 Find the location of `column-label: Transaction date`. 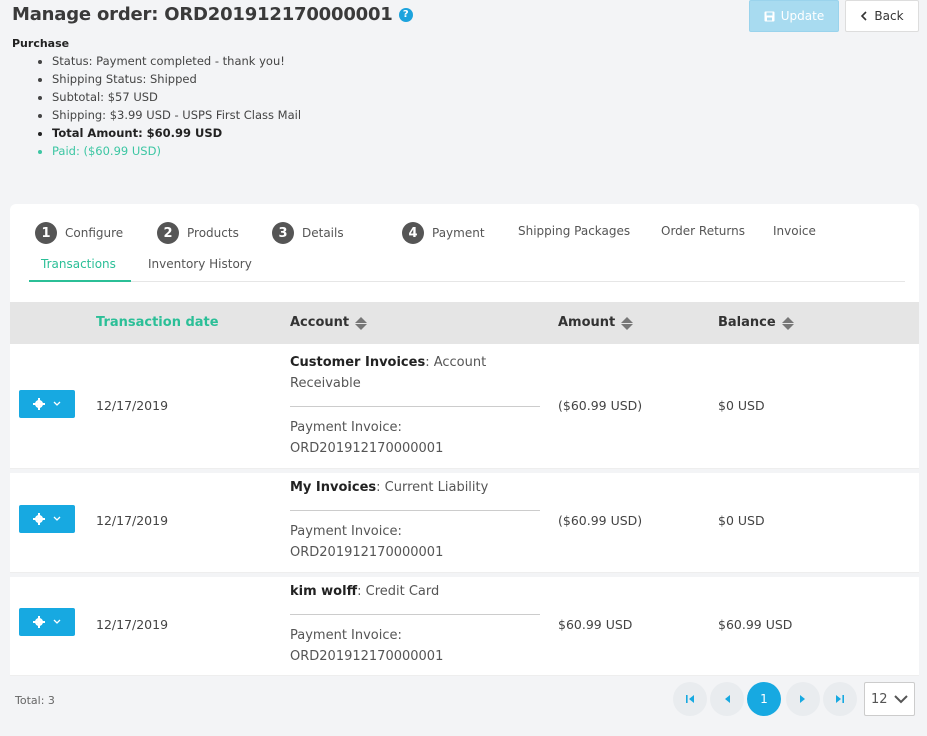

column-label: Transaction date is located at coordinates (157, 322).